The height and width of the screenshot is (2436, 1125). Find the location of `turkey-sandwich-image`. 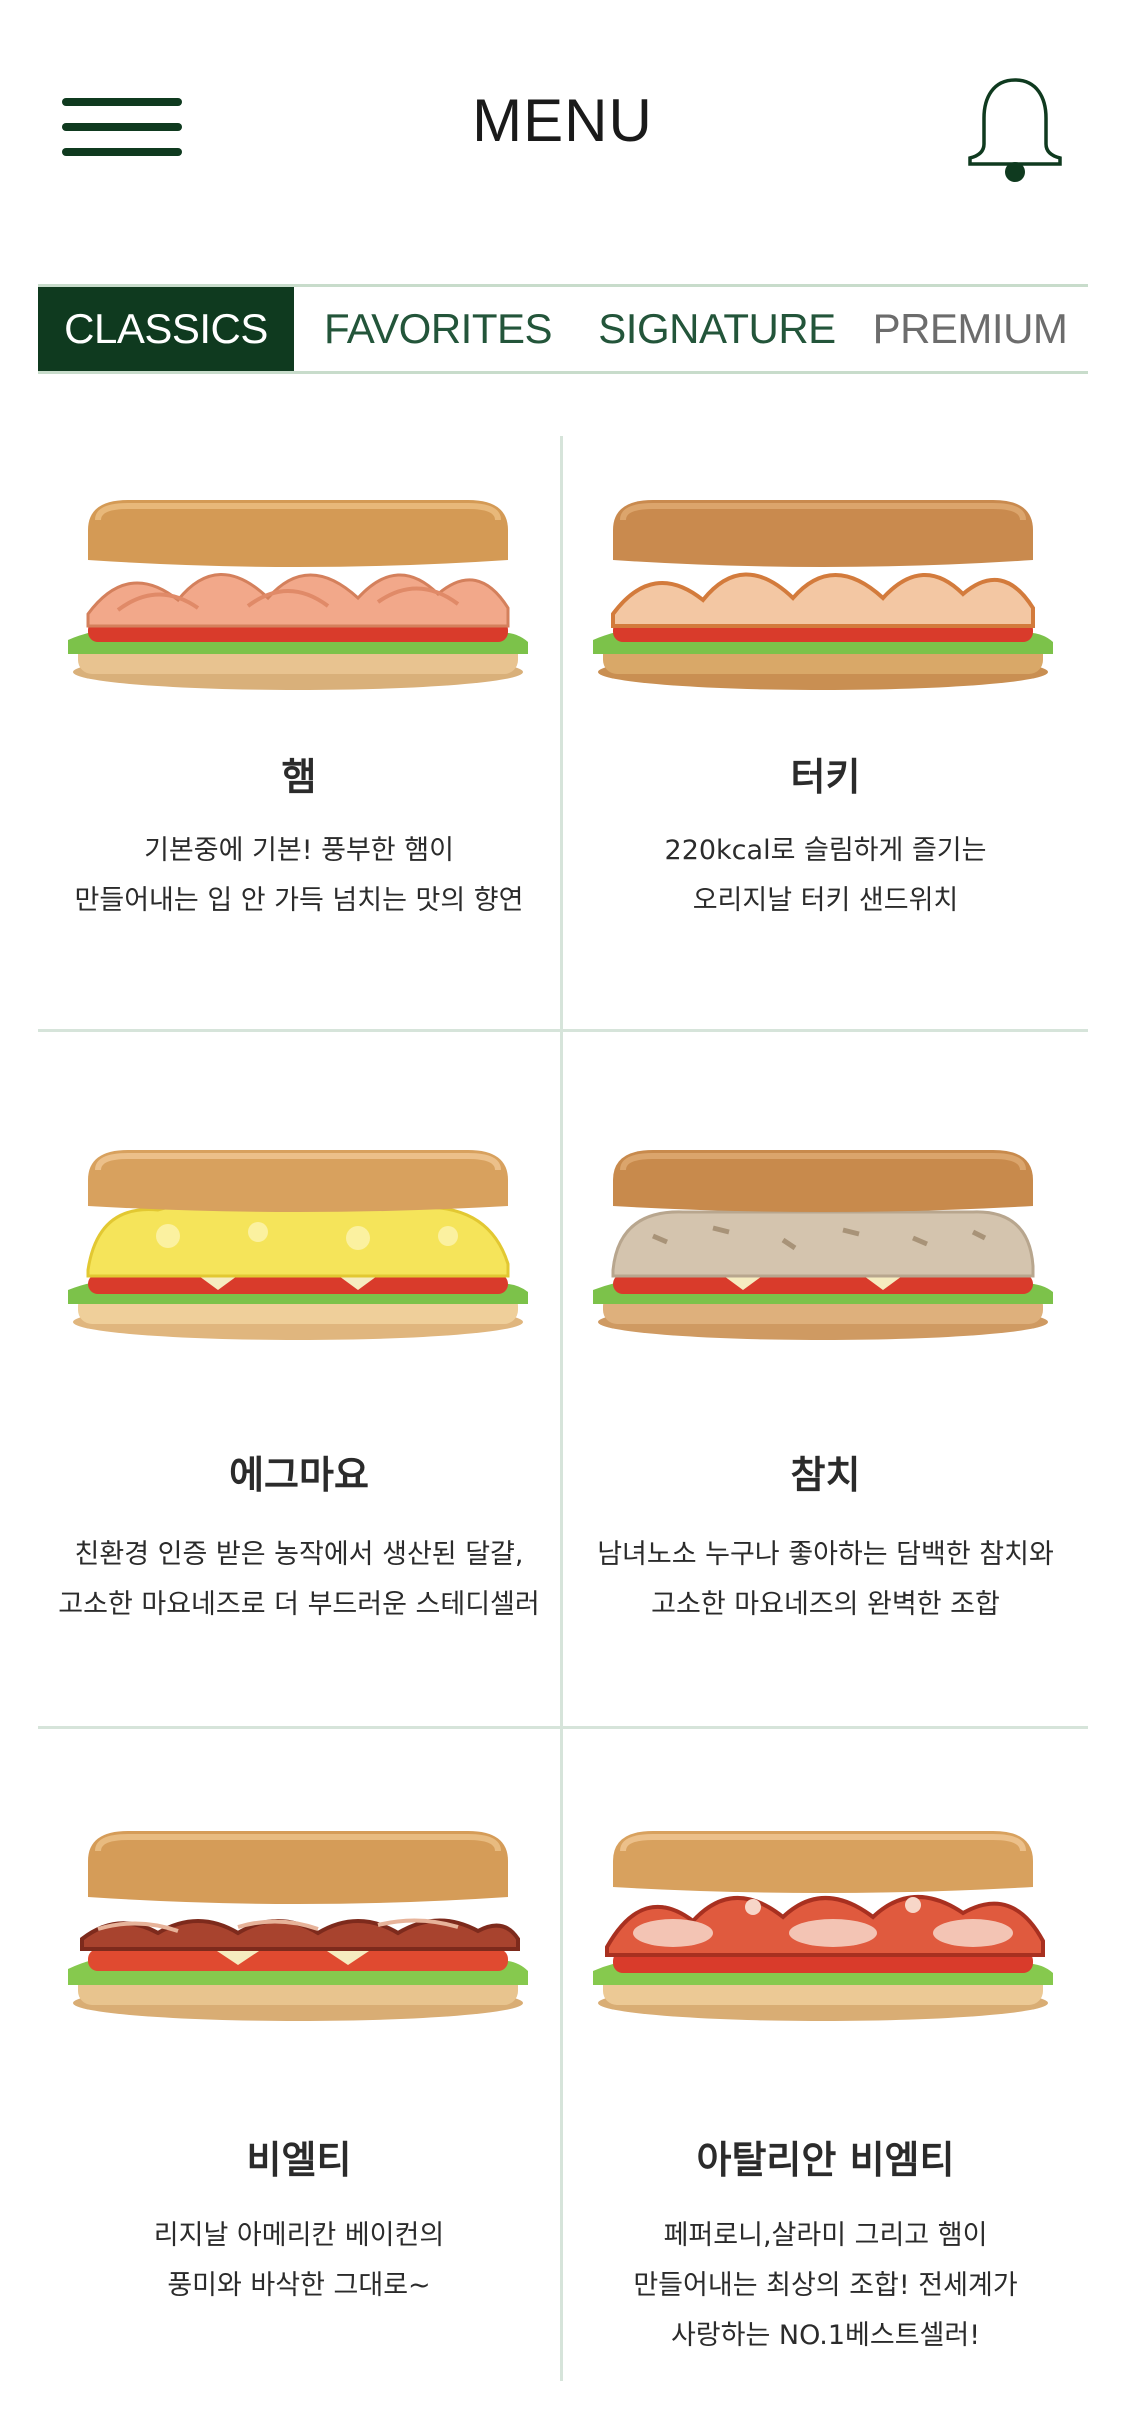

turkey-sandwich-image is located at coordinates (823, 595).